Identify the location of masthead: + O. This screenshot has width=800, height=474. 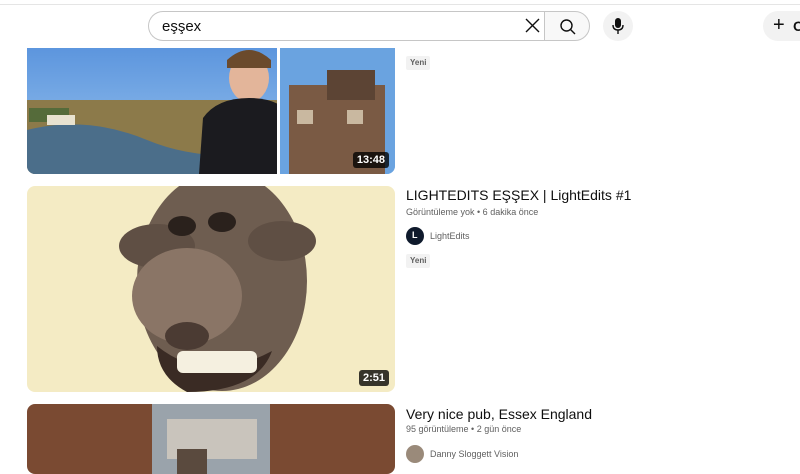
(400, 24).